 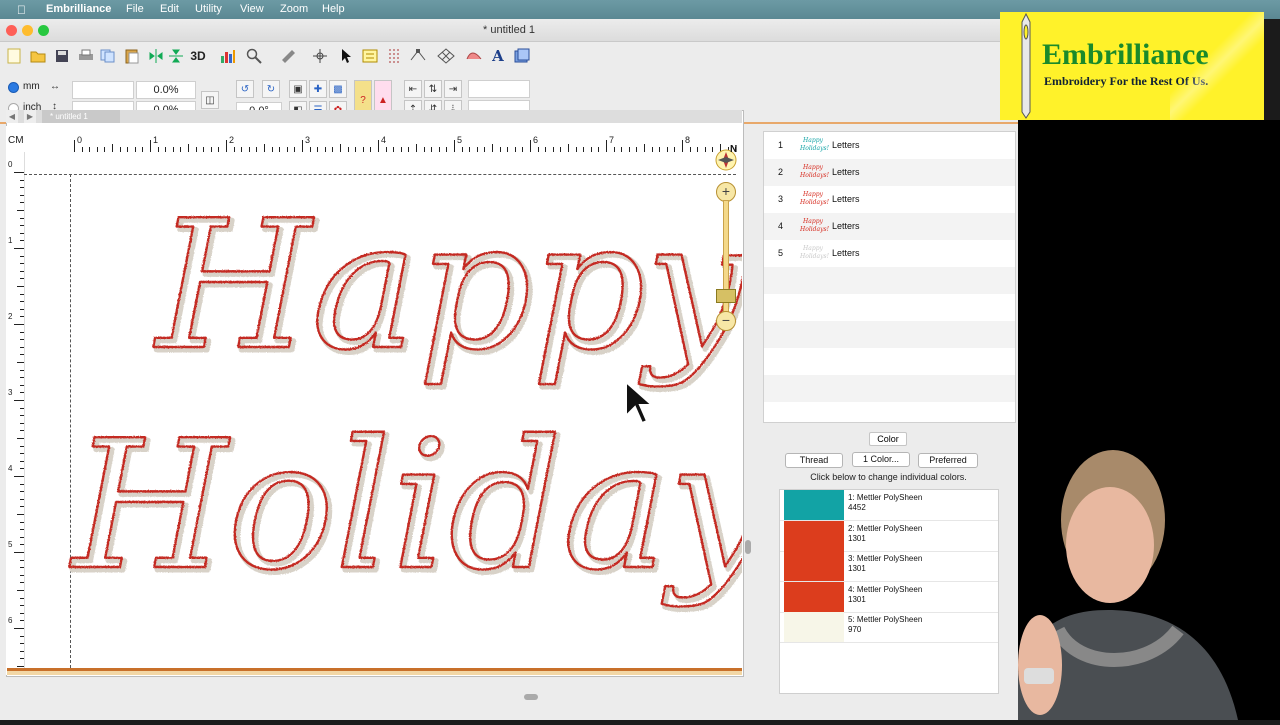 I want to click on magnifier-icon, so click(x=254, y=56).